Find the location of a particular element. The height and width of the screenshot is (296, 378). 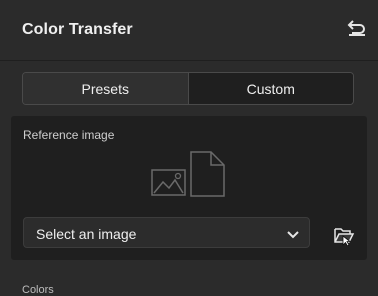

chevron-down-icon is located at coordinates (293, 236).